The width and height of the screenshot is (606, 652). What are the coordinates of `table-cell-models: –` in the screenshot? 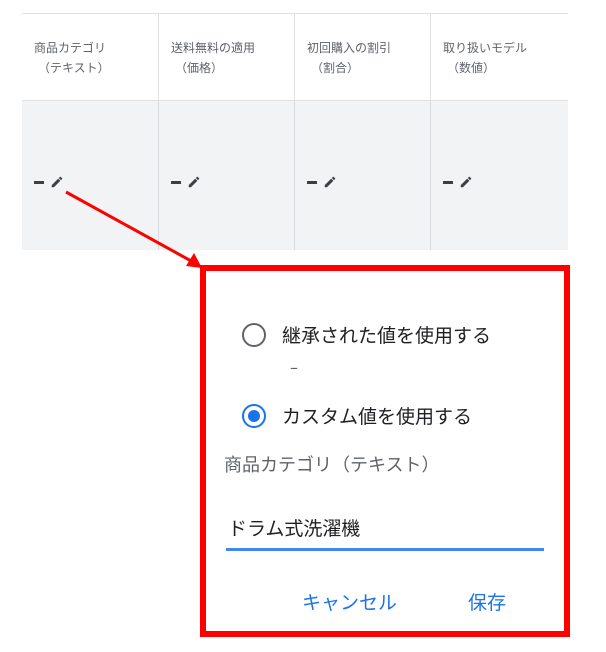 It's located at (499, 175).